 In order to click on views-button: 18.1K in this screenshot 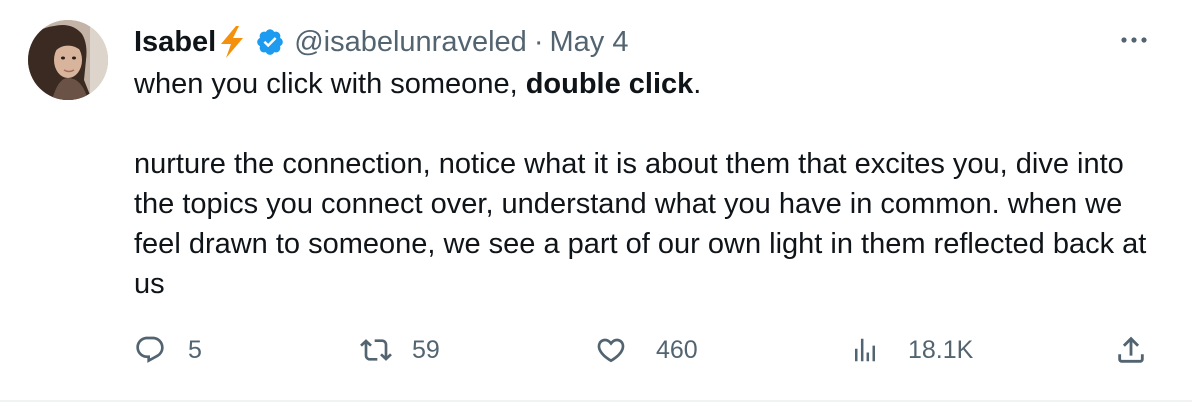, I will do `click(911, 350)`.